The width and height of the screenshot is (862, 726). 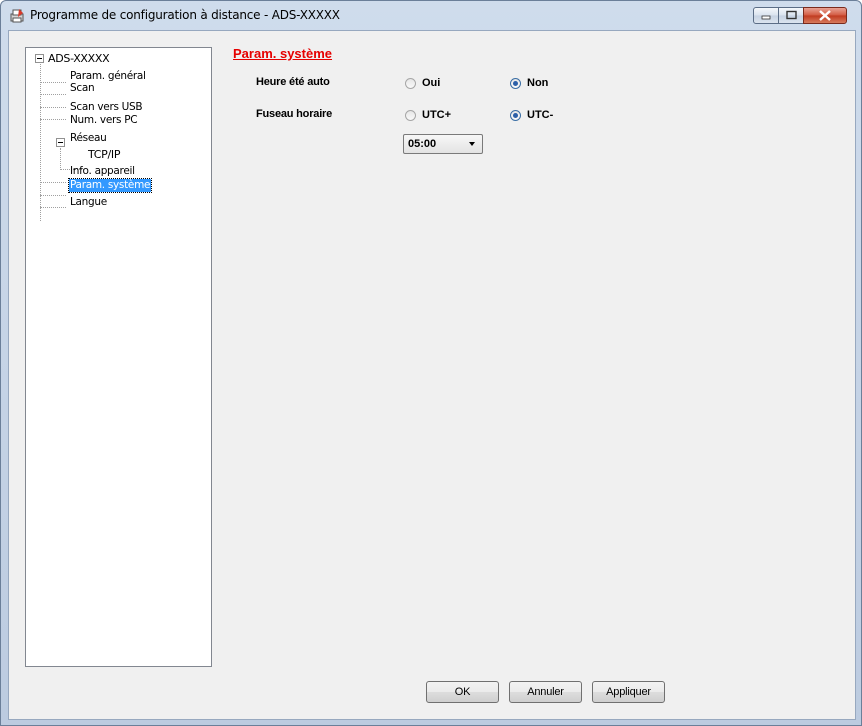 What do you see at coordinates (17, 16) in the screenshot?
I see `printer-config-icon` at bounding box center [17, 16].